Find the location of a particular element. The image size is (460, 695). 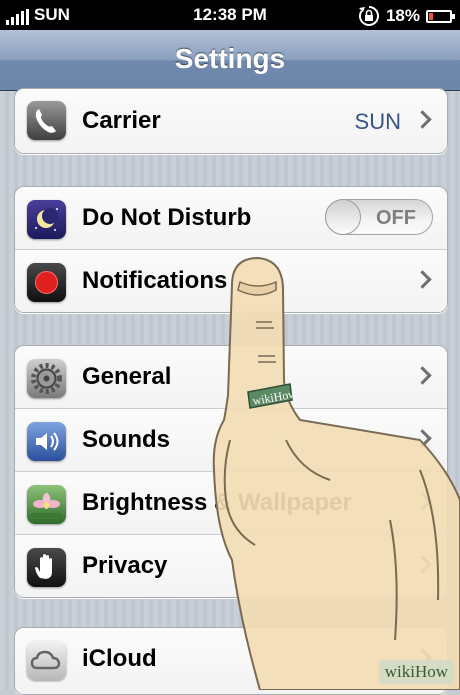

page-title: Settings is located at coordinates (230, 58).